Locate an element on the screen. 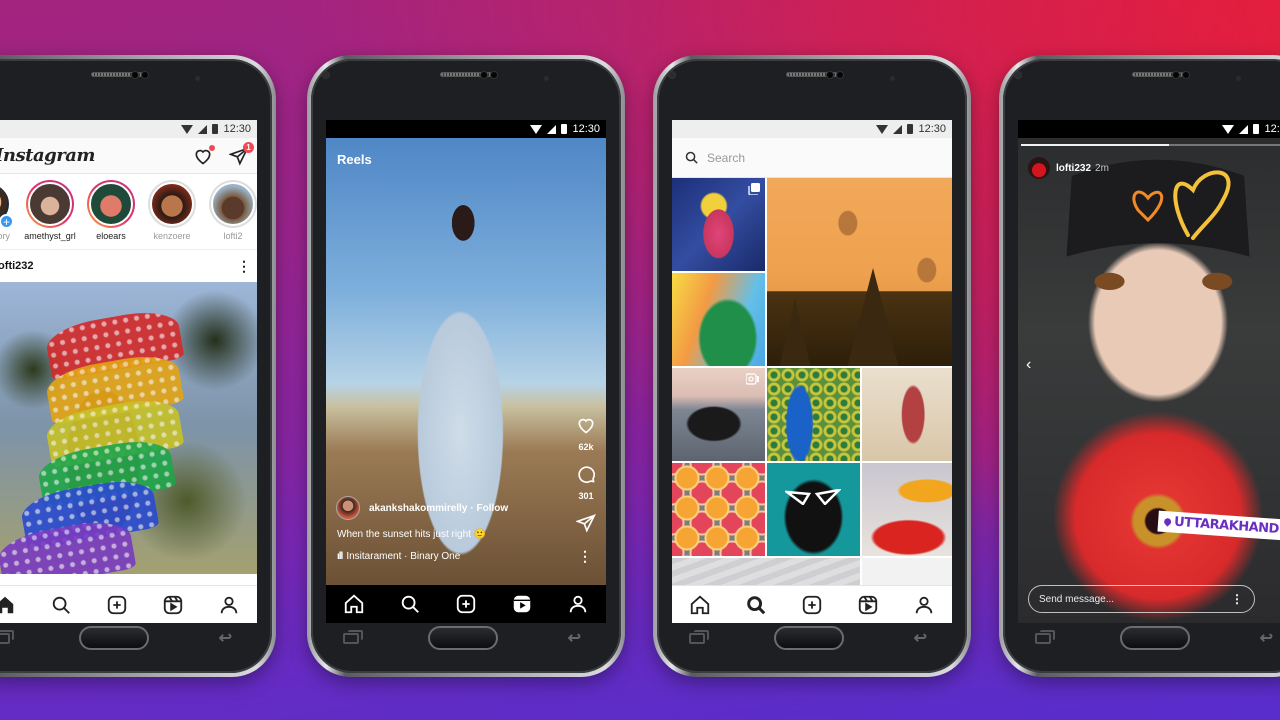 This screenshot has width=1280, height=720. comment-icon is located at coordinates (587, 475).